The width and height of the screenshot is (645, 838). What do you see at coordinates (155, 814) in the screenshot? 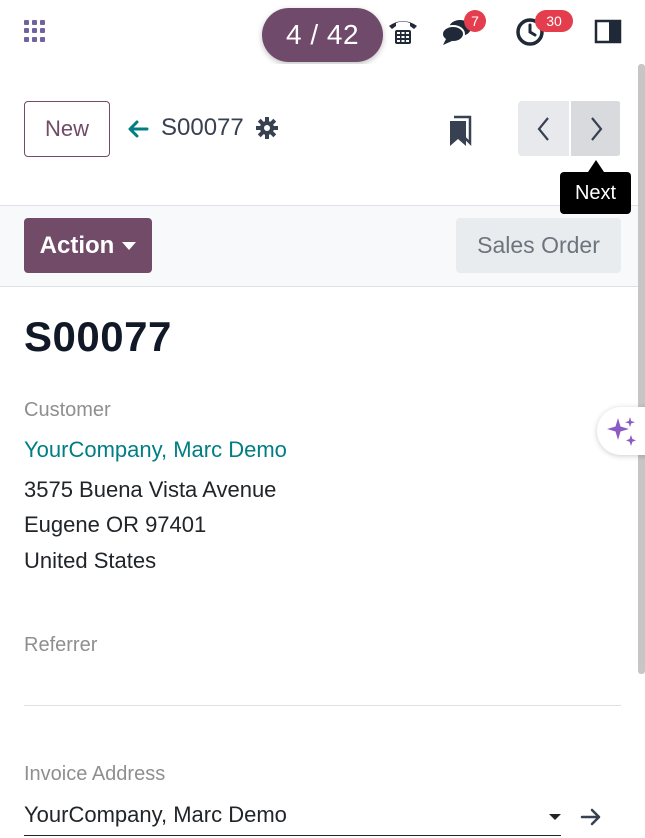
I see `invoice-address-value: YourCompany, Marc Demo` at bounding box center [155, 814].